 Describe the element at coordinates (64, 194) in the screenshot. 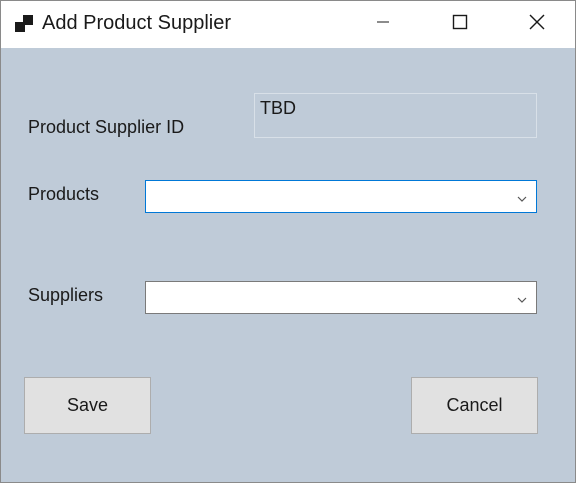

I see `products-label: Products` at that location.